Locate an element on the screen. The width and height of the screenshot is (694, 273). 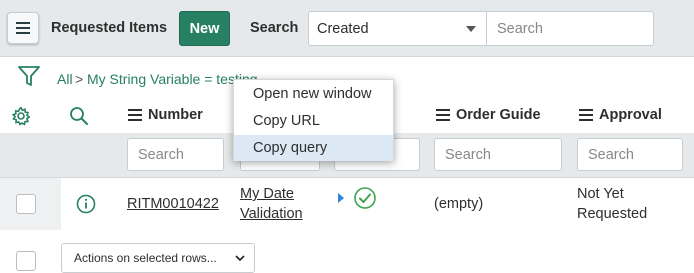
item-link-line1: My Date is located at coordinates (267, 194).